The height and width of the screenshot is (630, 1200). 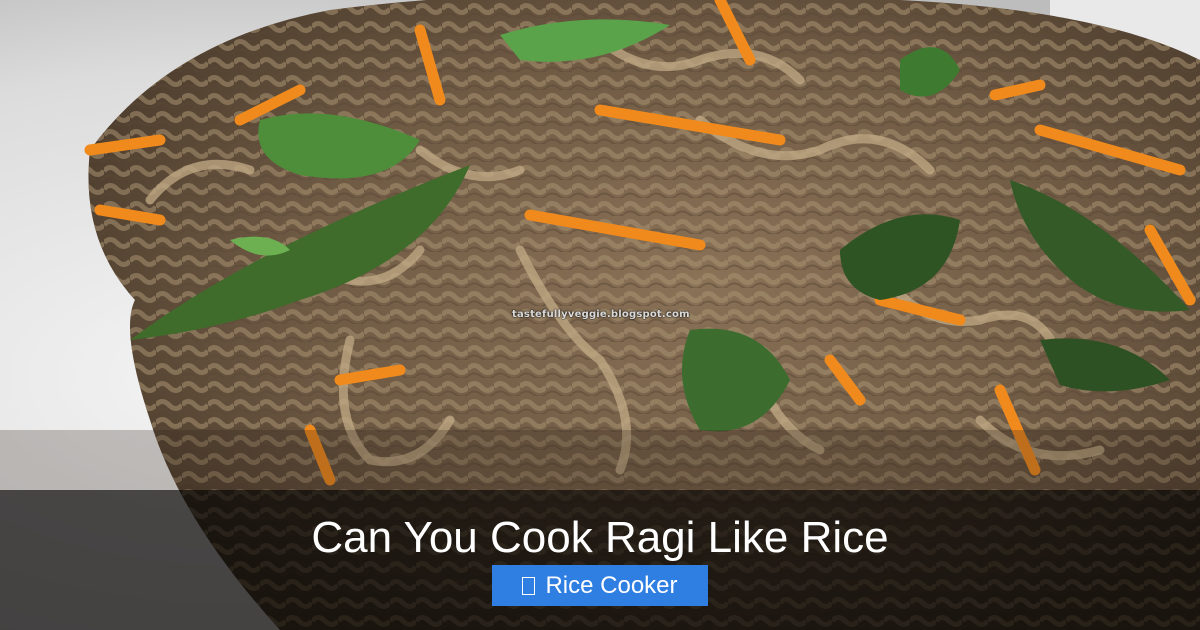 I want to click on page-title: Can You Cook Ragi Like Rice, so click(x=600, y=537).